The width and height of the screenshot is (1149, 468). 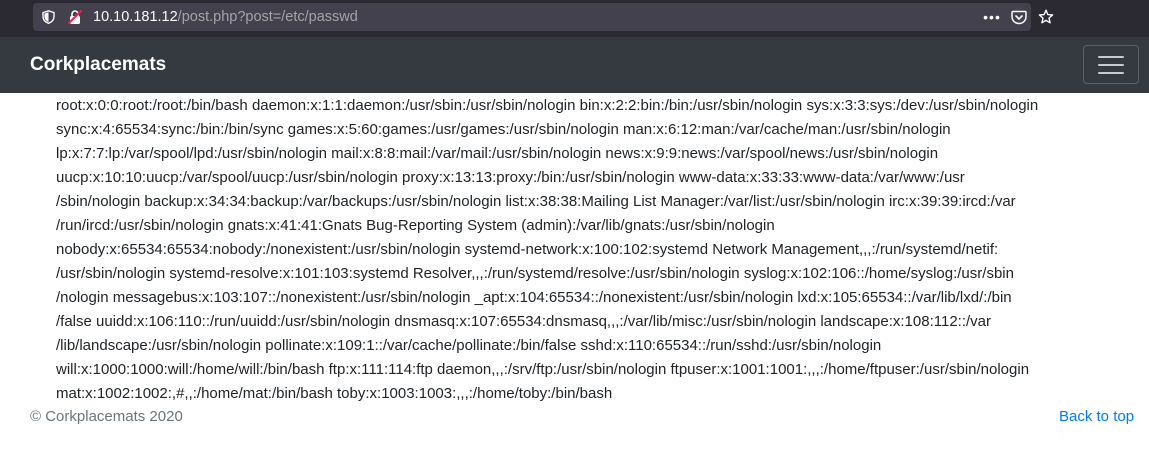 I want to click on ellipsis-icon: •••, so click(x=992, y=17).